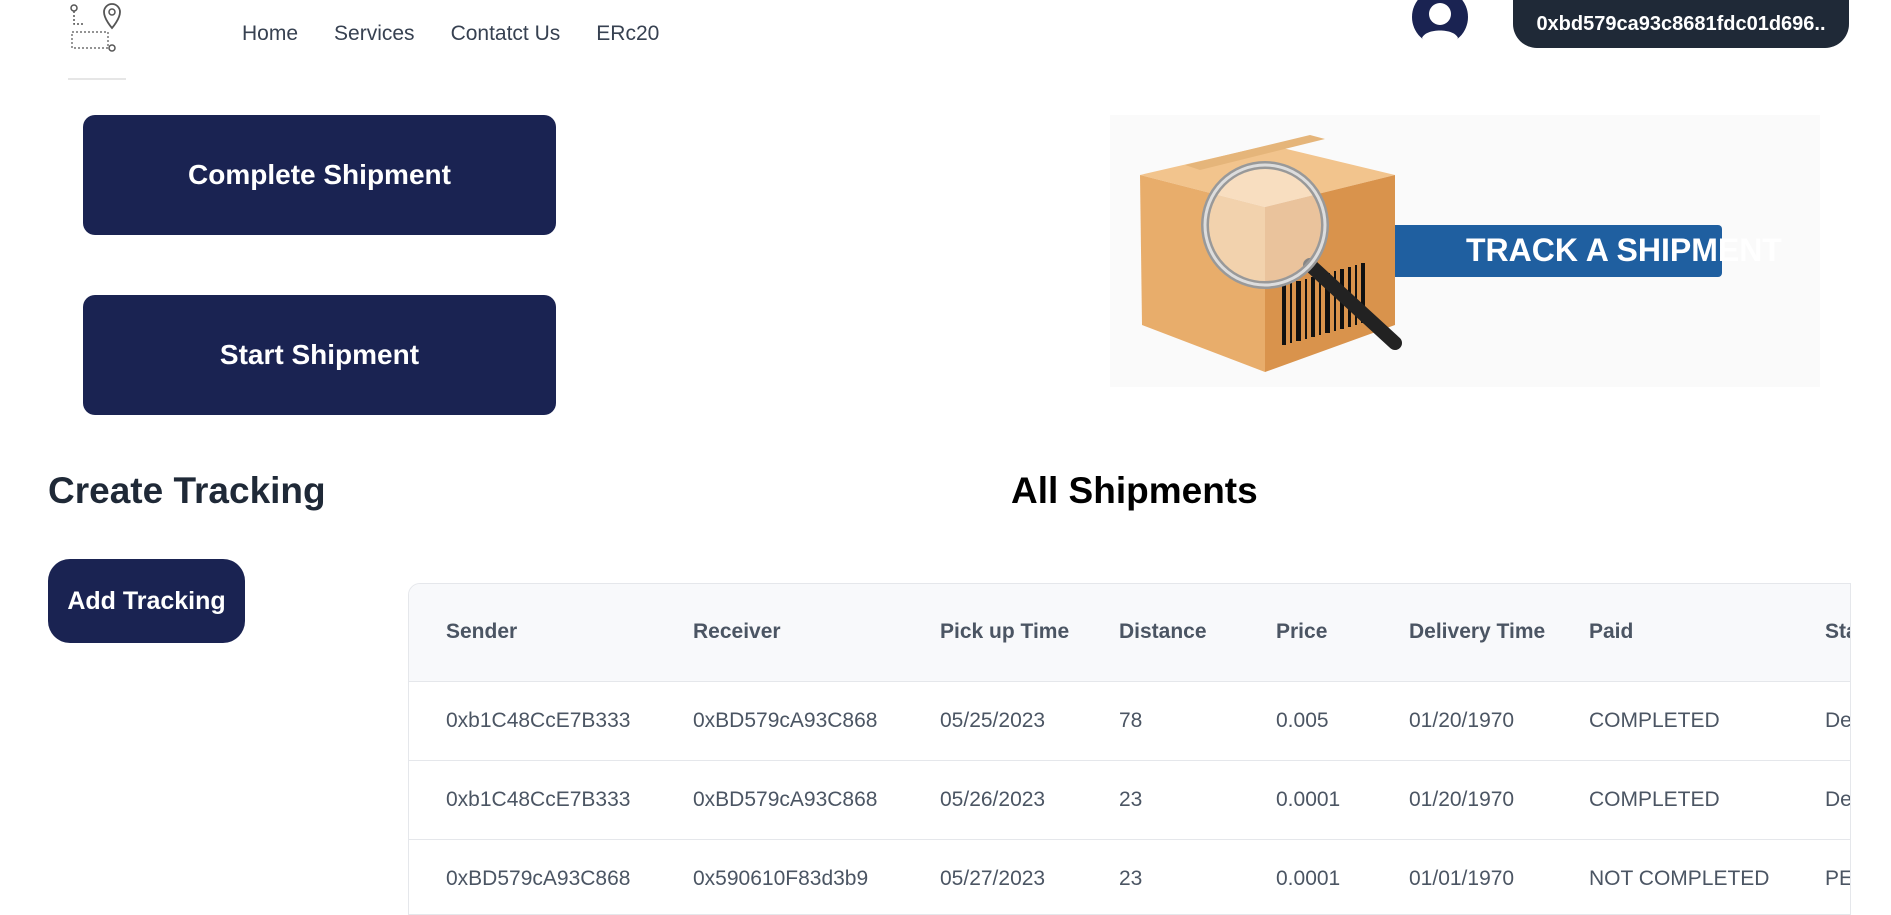  Describe the element at coordinates (781, 878) in the screenshot. I see `cell-receiver: 0x590610F83d3b9` at that location.